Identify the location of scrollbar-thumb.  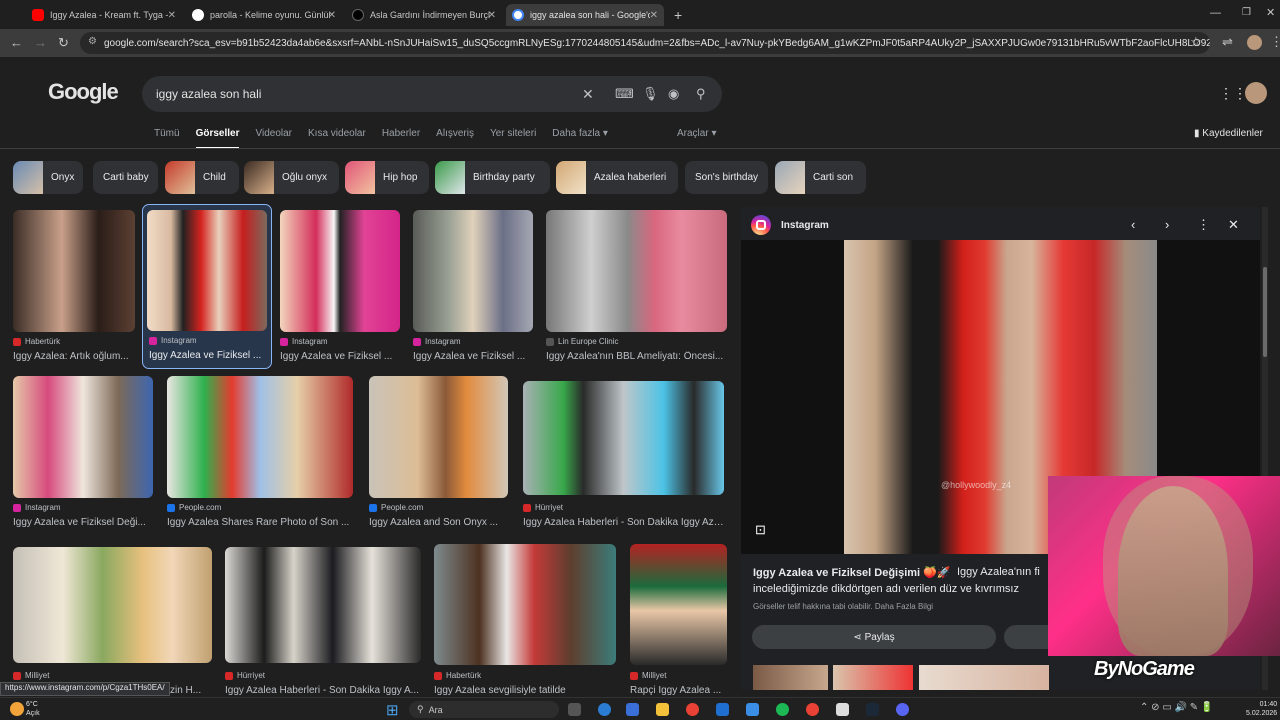
(1265, 312).